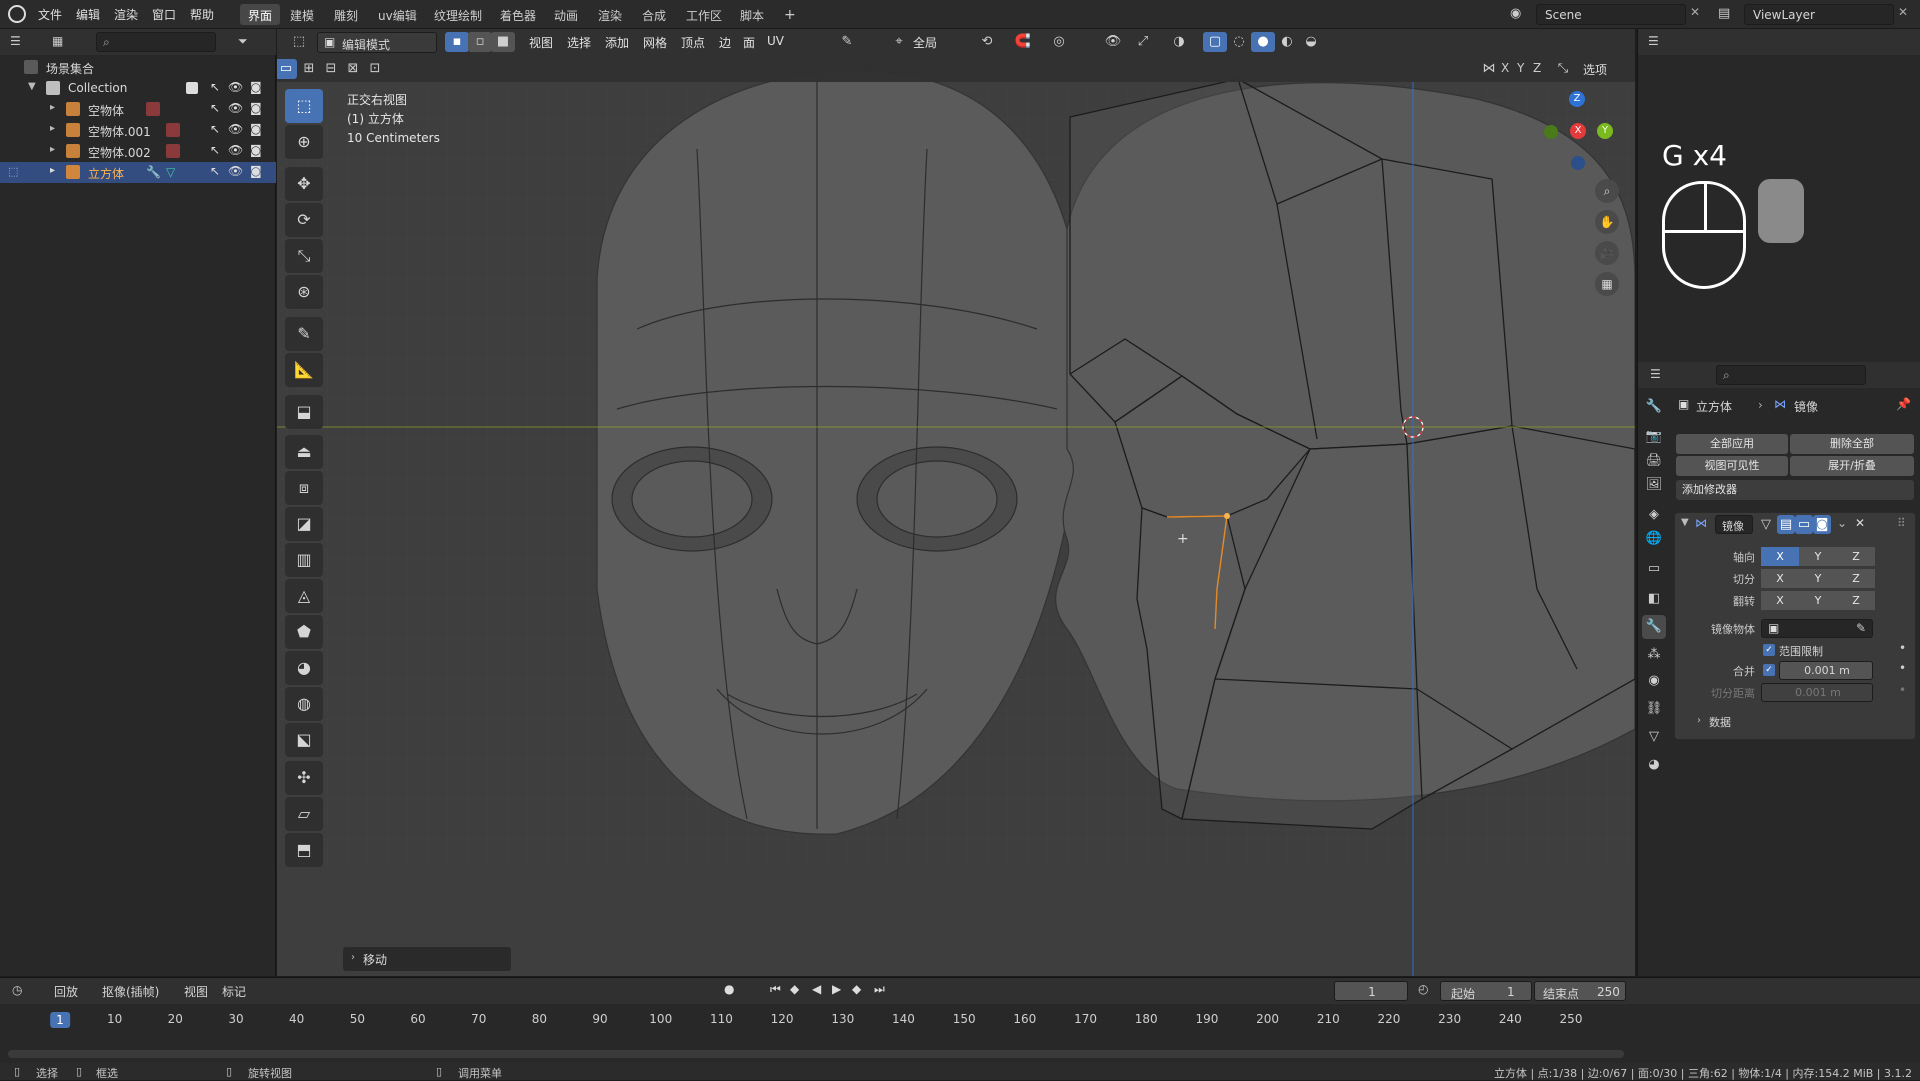 This screenshot has height=1081, width=1920. I want to click on select-box-tool-icon: ⬚, so click(304, 106).